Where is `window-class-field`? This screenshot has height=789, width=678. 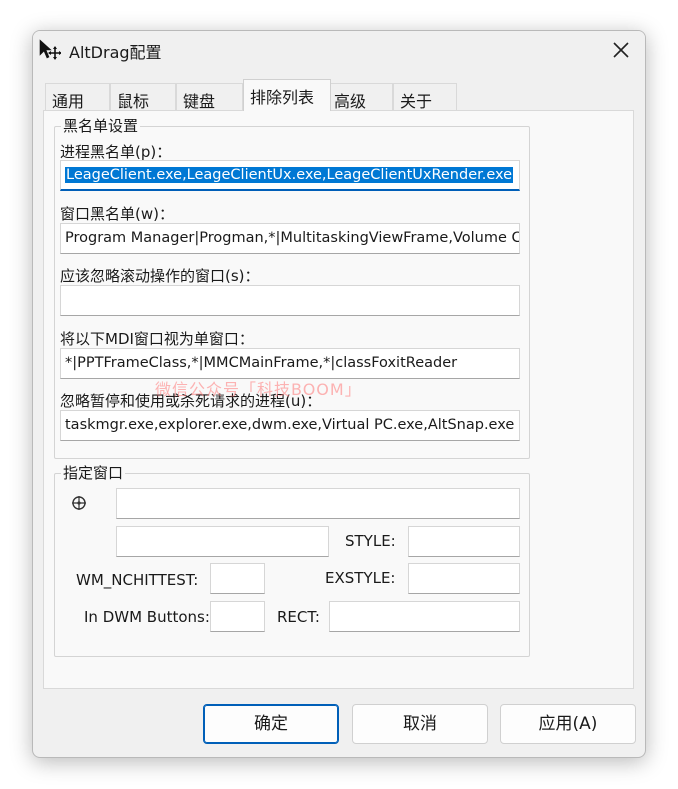 window-class-field is located at coordinates (222, 541).